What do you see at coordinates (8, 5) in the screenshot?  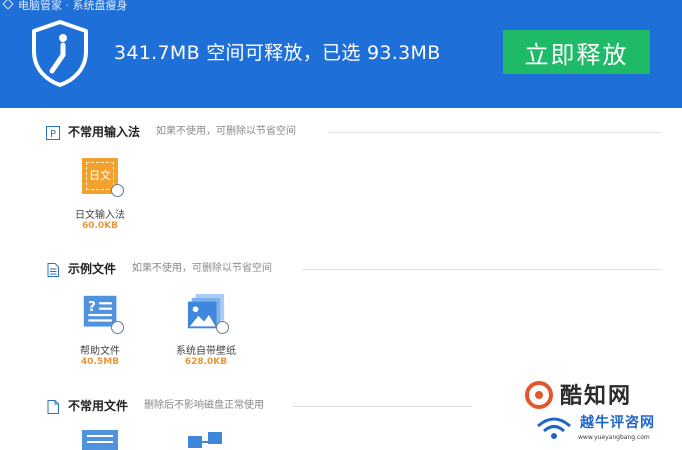 I see `diamond-icon` at bounding box center [8, 5].